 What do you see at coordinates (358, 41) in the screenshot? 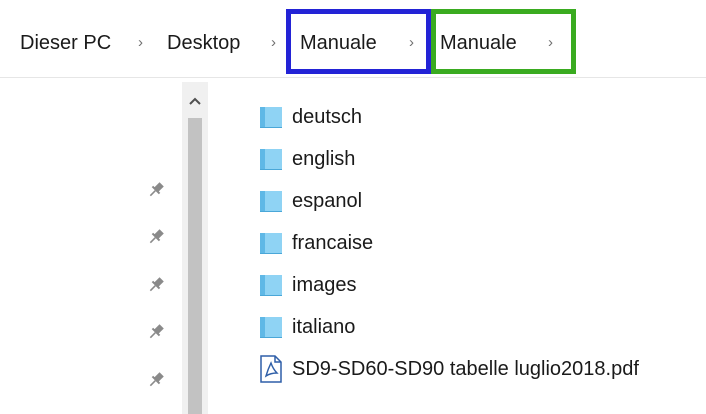
I see `highlight-box-blue` at bounding box center [358, 41].